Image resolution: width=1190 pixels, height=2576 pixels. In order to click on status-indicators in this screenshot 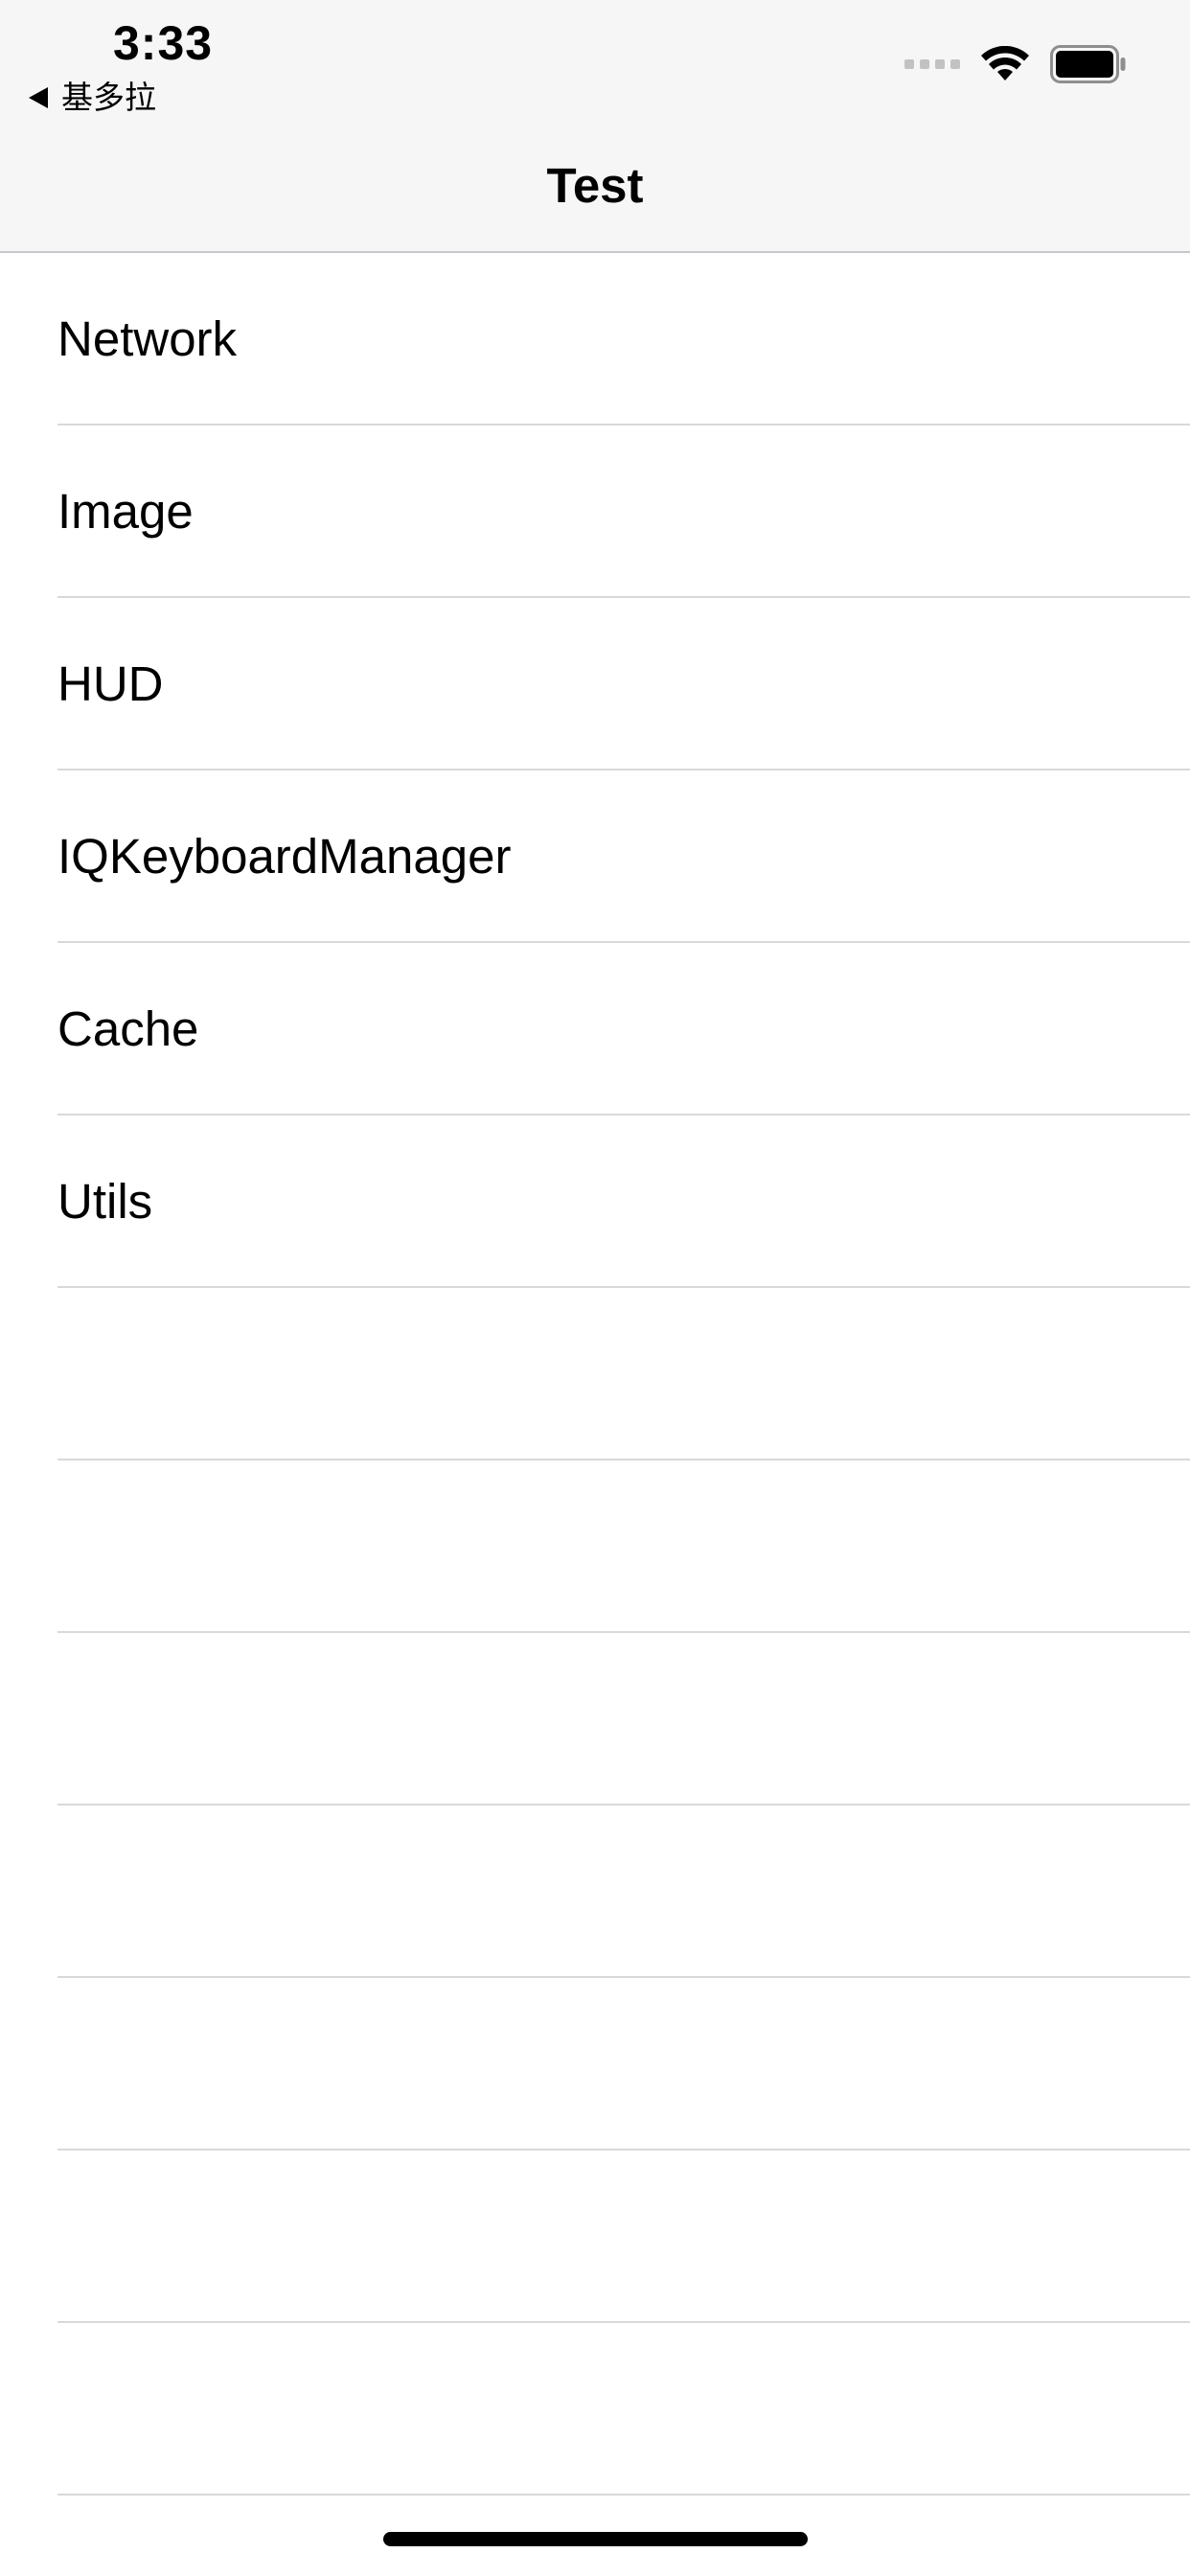, I will do `click(1015, 64)`.